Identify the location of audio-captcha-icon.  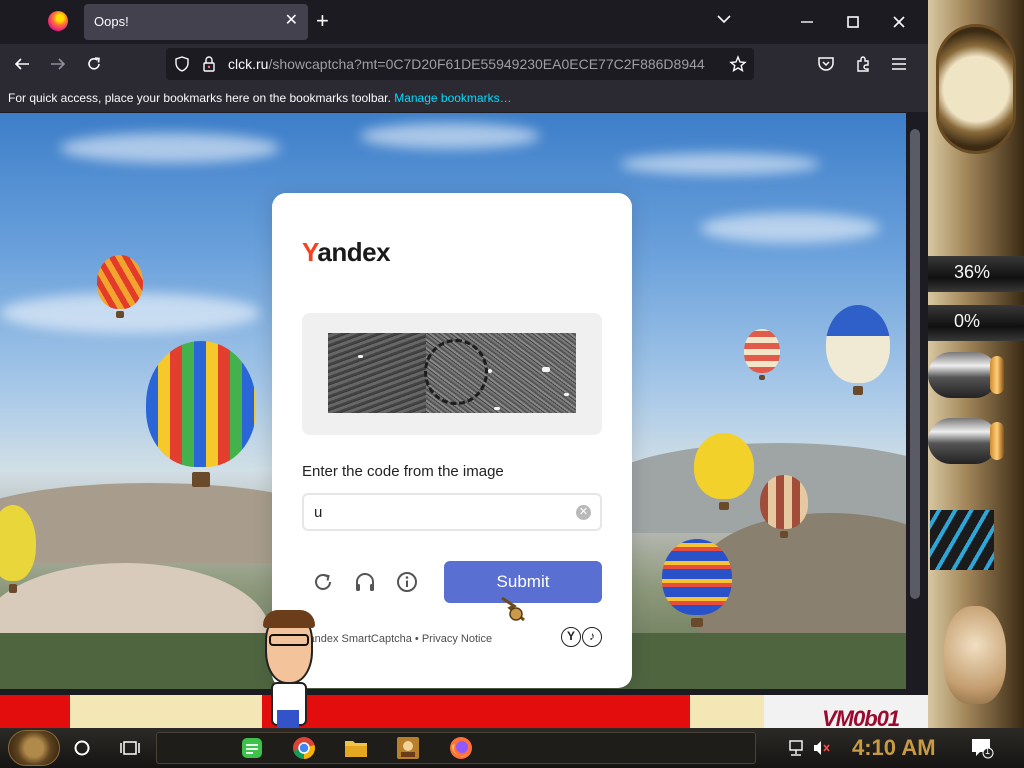
(365, 582).